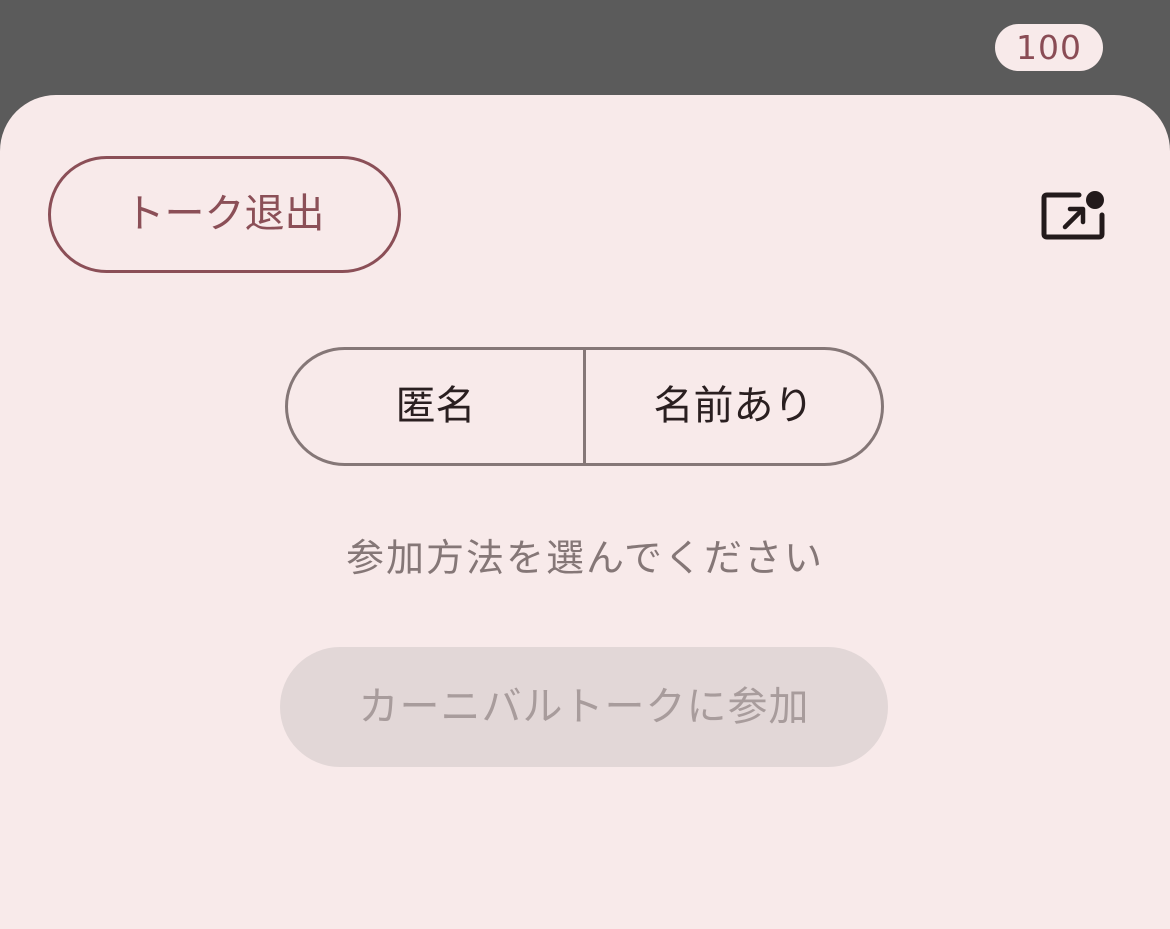  What do you see at coordinates (1049, 47) in the screenshot?
I see `status-badge: 100` at bounding box center [1049, 47].